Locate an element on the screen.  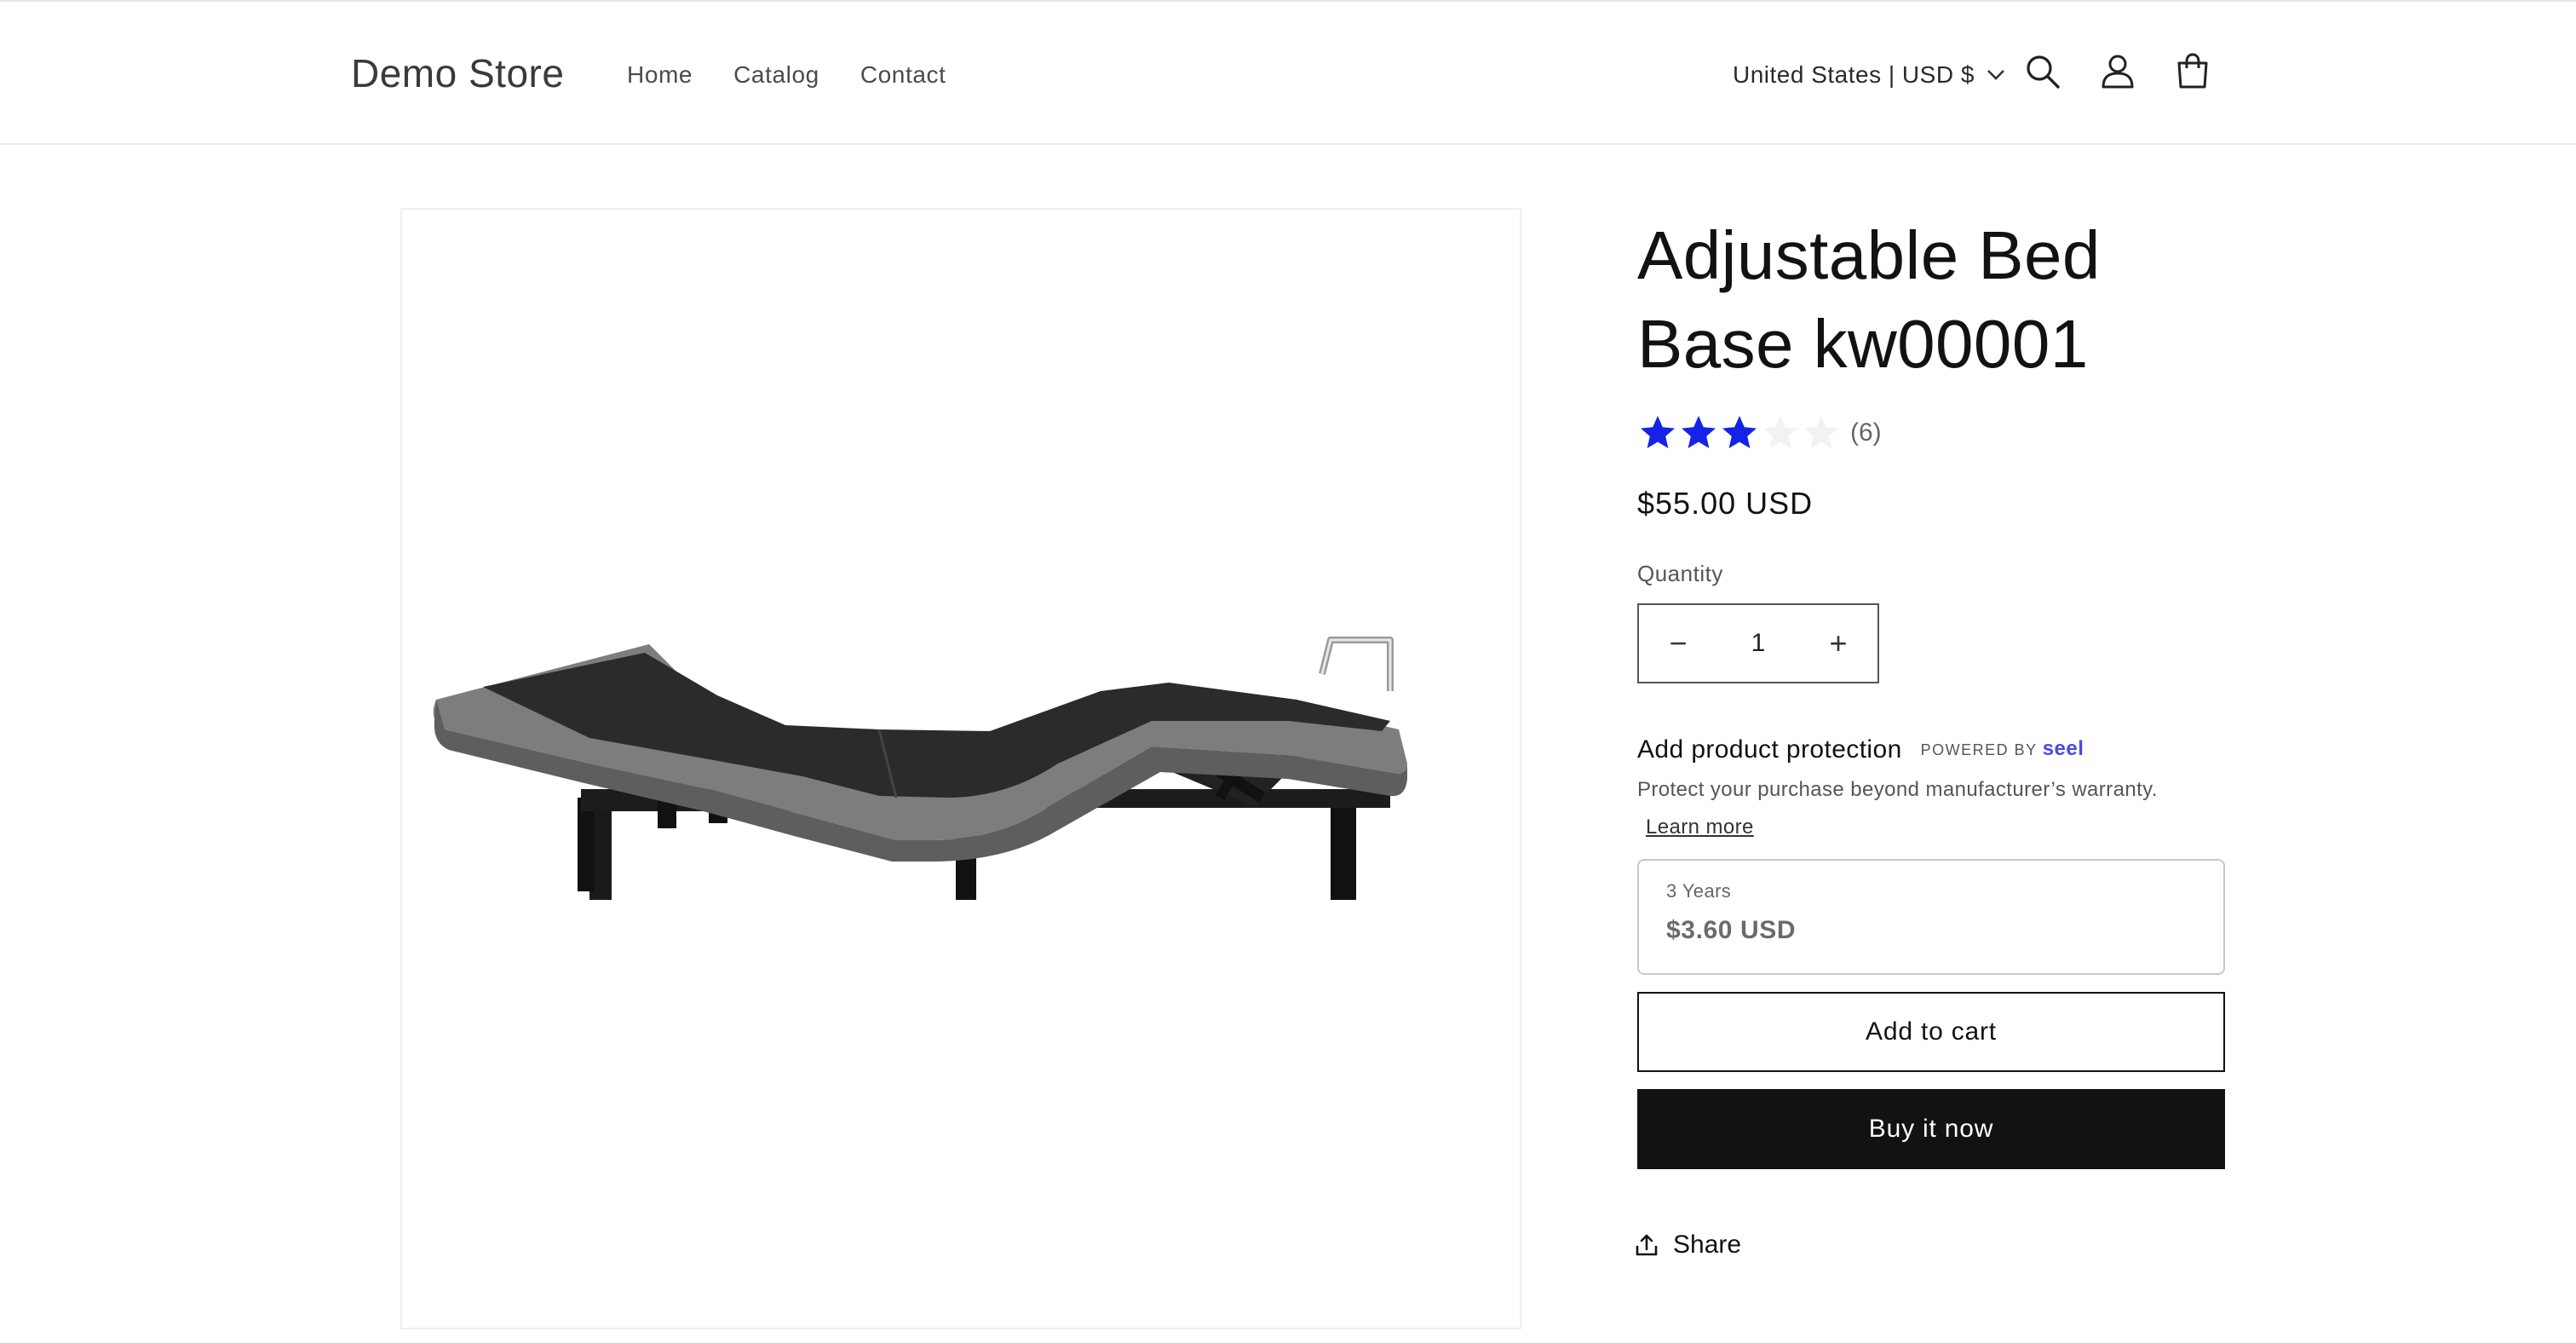
share-button: Share is located at coordinates (1688, 1245).